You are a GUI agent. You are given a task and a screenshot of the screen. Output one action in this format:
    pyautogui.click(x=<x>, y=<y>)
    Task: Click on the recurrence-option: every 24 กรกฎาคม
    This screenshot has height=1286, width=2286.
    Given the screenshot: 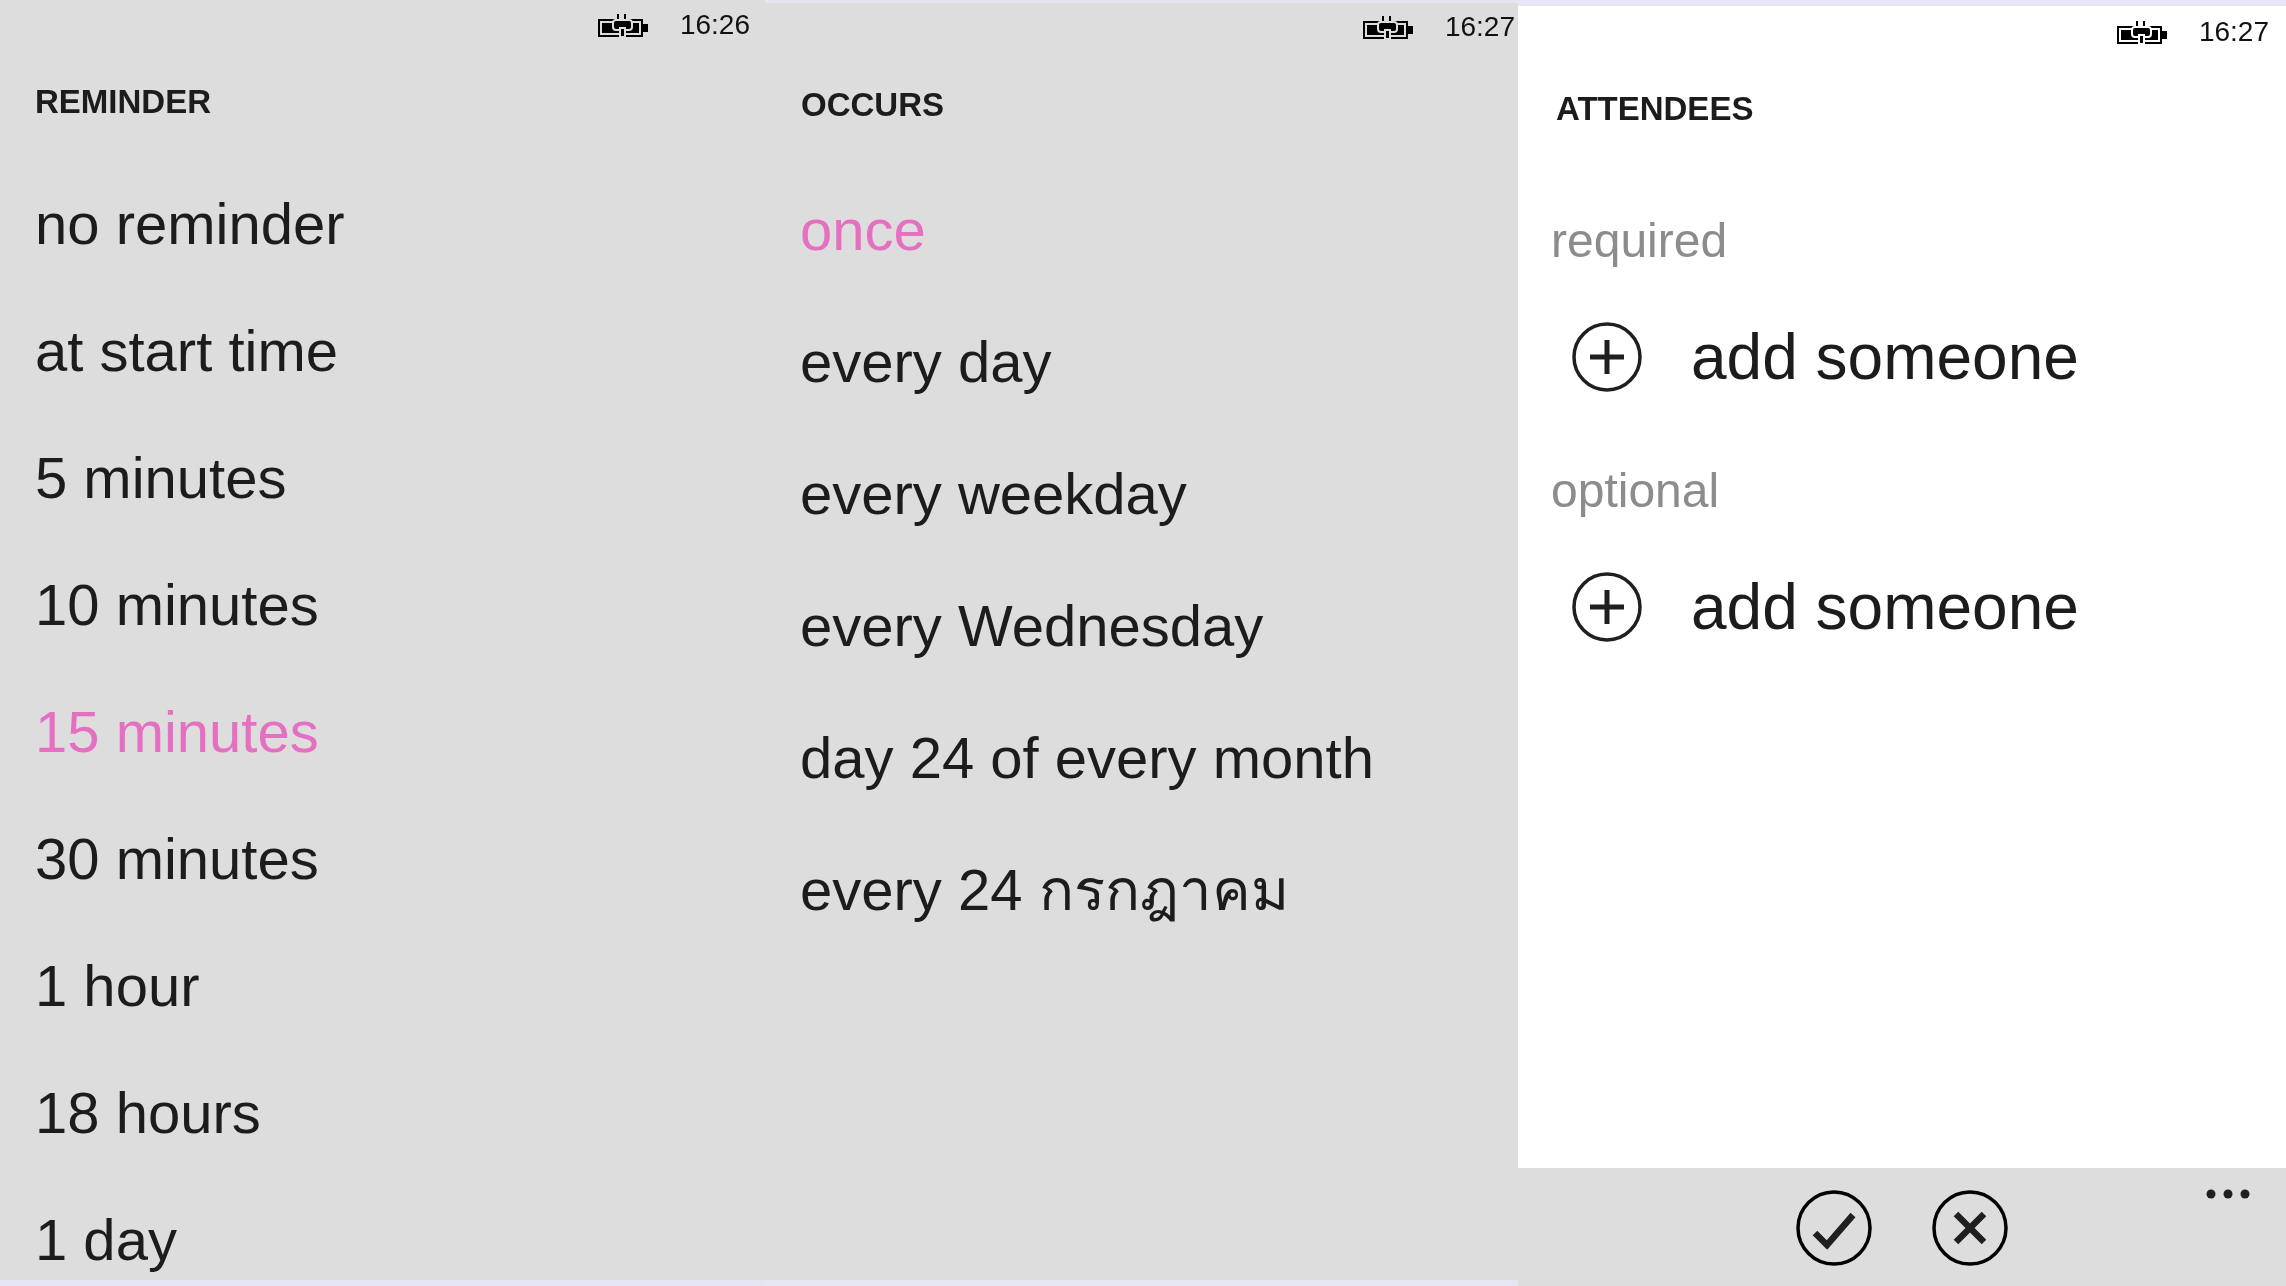 What is the action you would take?
    pyautogui.click(x=1044, y=890)
    